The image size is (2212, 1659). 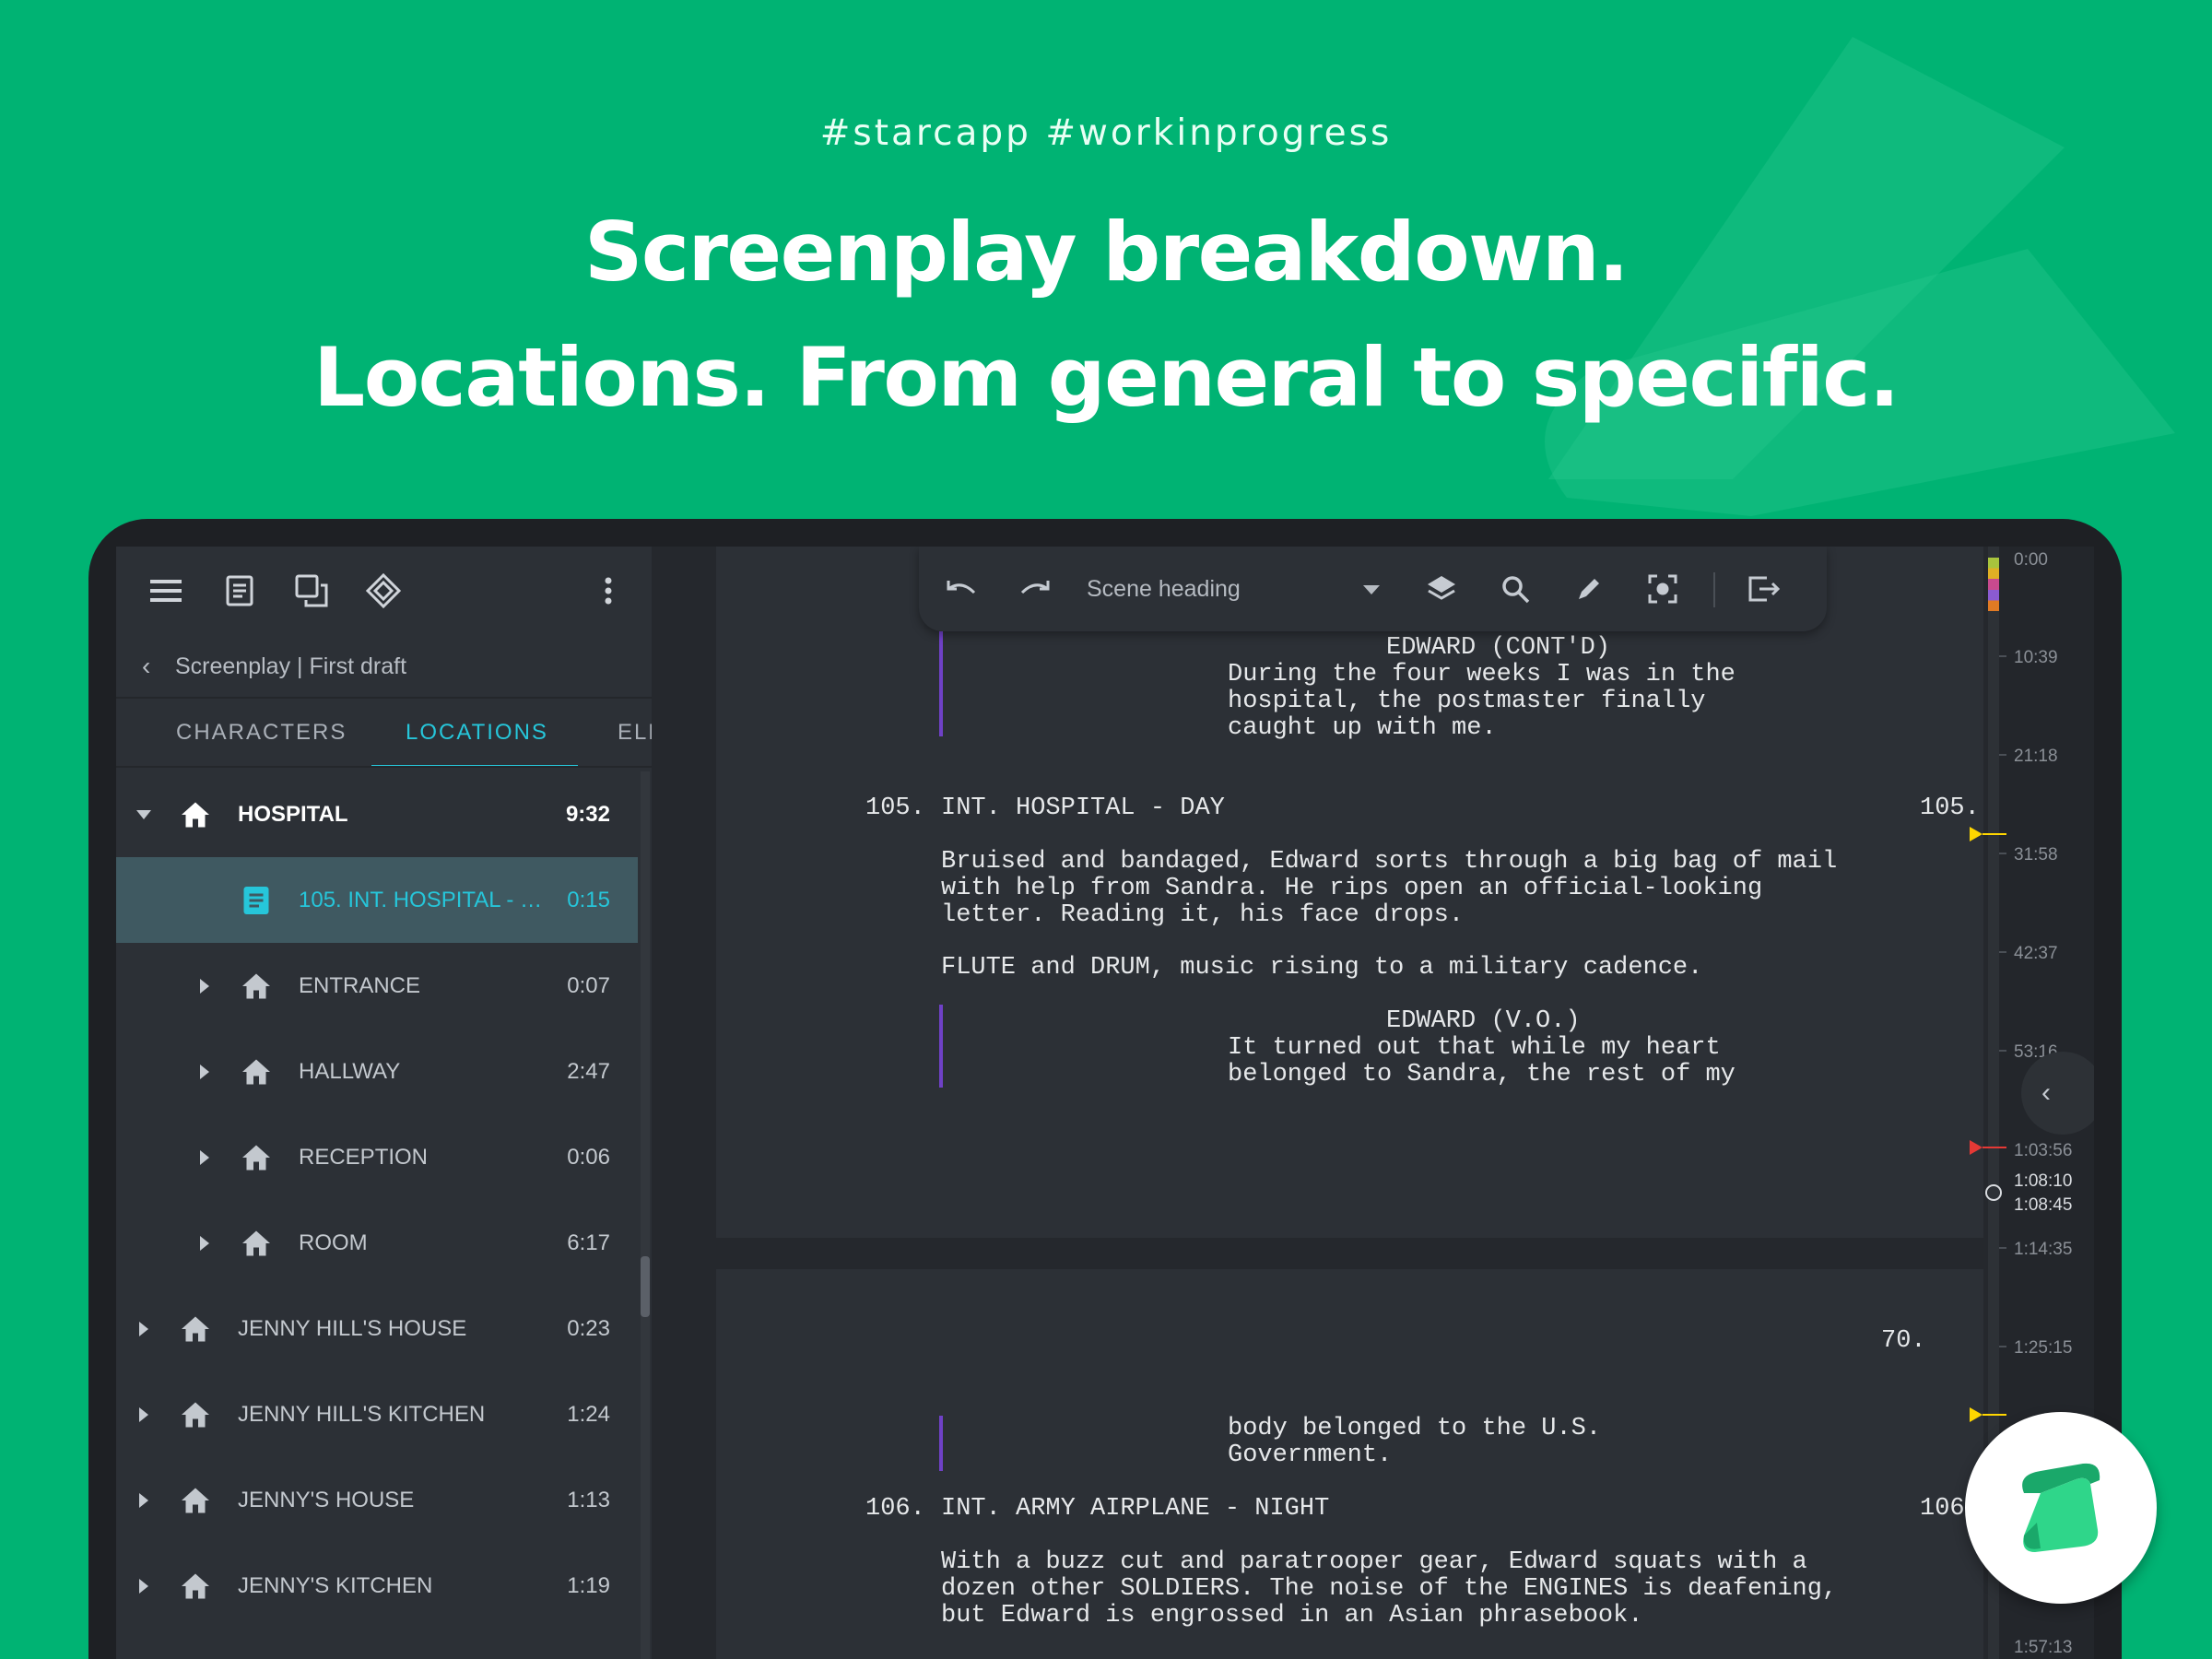 I want to click on search-icon, so click(x=1515, y=589).